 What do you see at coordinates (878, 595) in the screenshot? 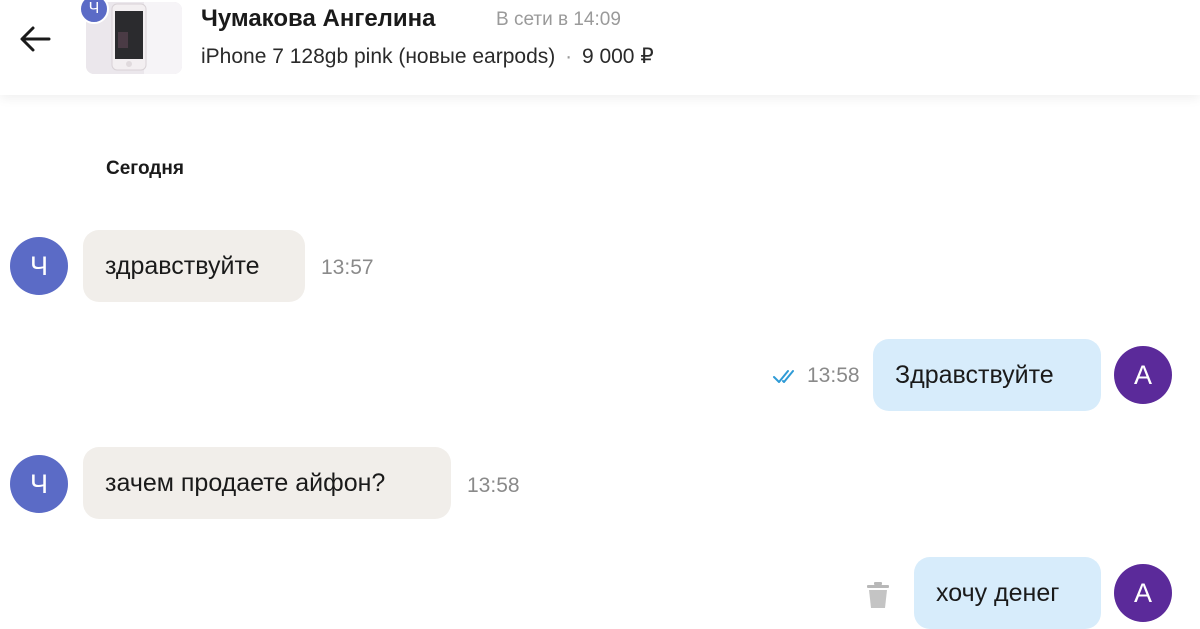
I see `trash-icon` at bounding box center [878, 595].